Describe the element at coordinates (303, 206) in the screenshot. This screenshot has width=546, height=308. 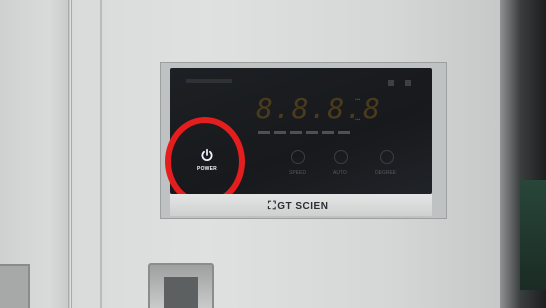
I see `brand-name: GT SCIEN` at that location.